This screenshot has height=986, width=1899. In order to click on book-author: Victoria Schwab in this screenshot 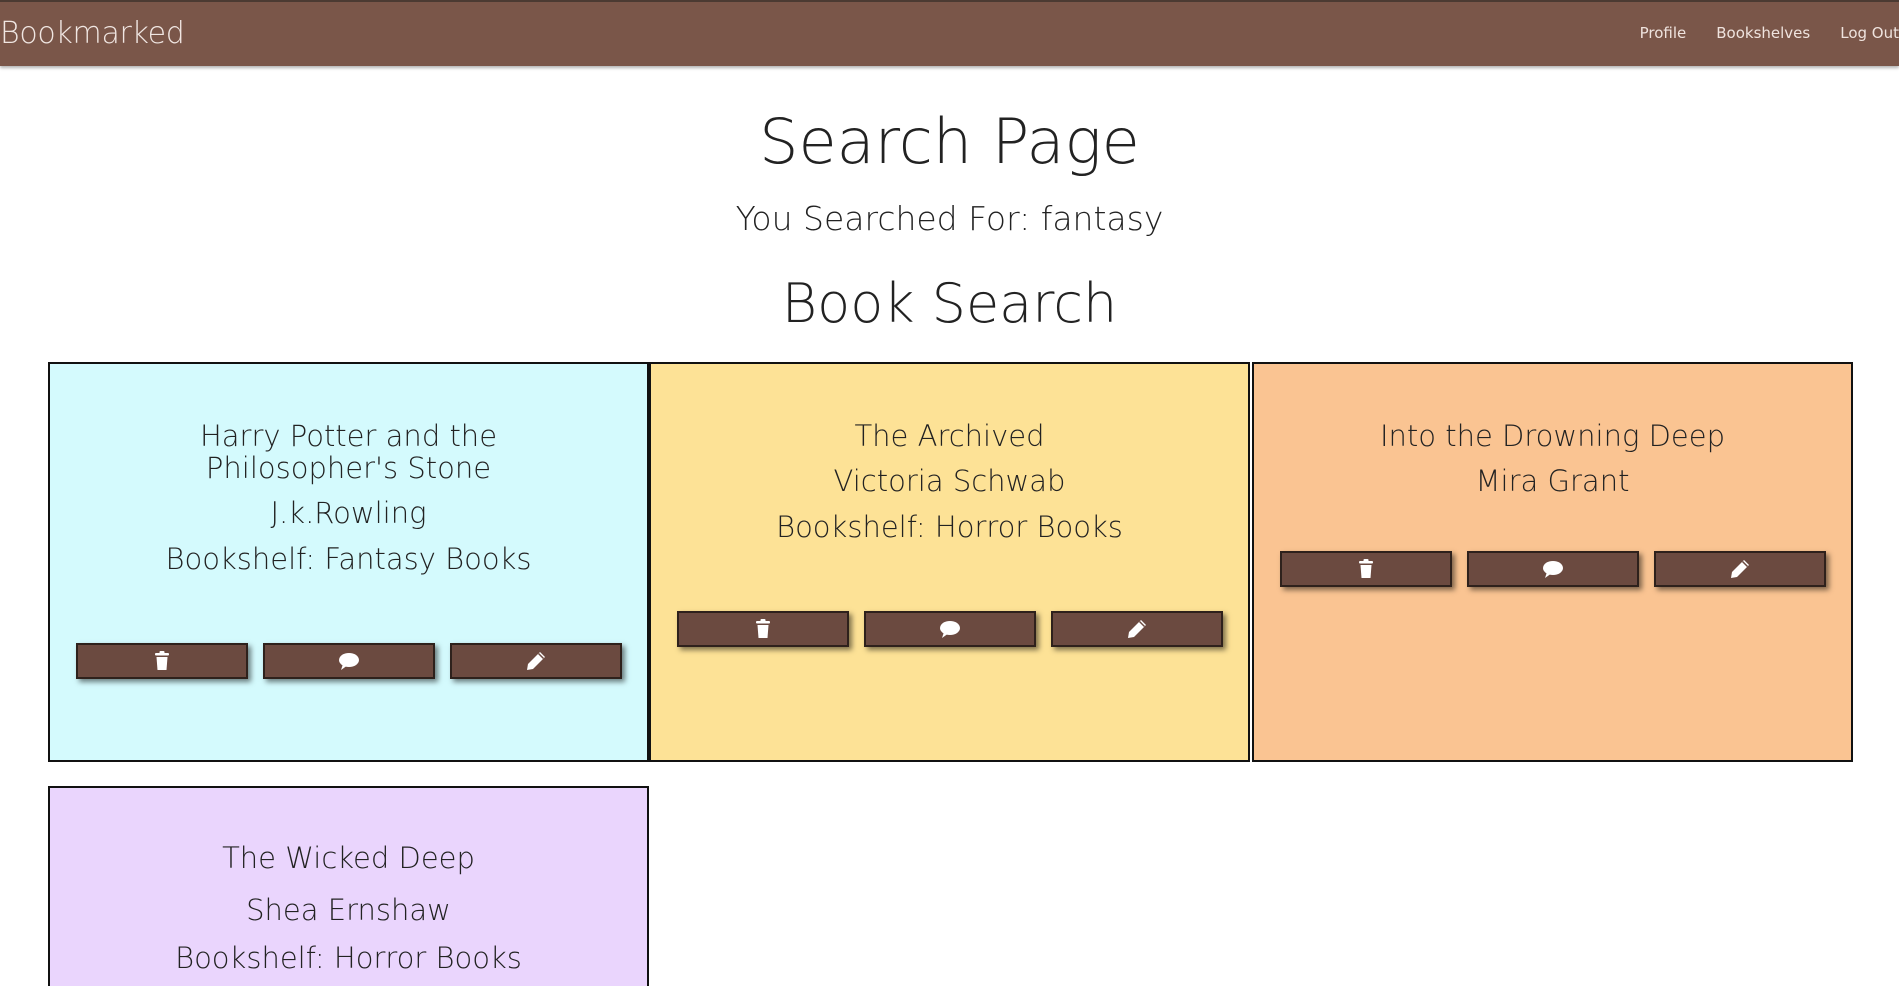, I will do `click(949, 481)`.